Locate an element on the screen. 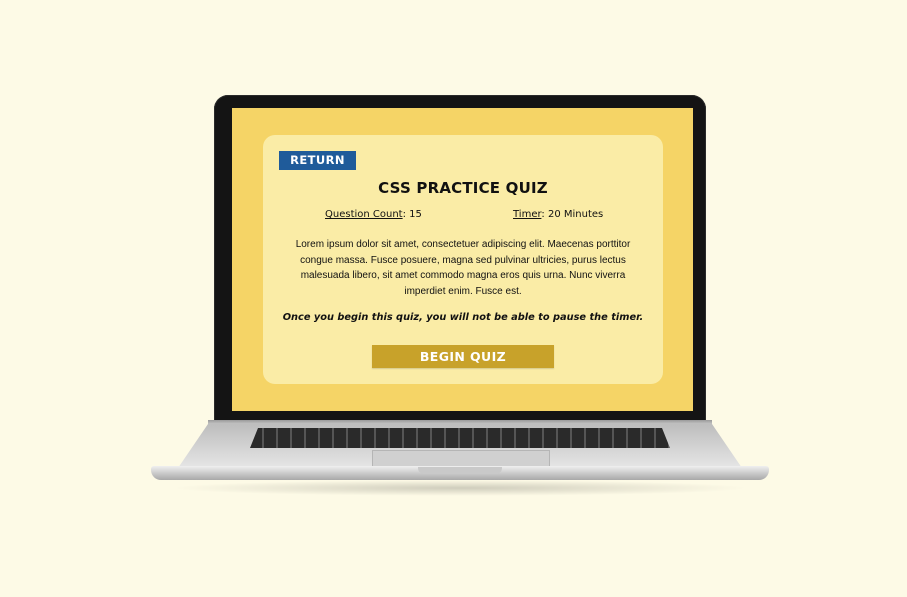 This screenshot has height=597, width=907. laptop-shadow is located at coordinates (460, 488).